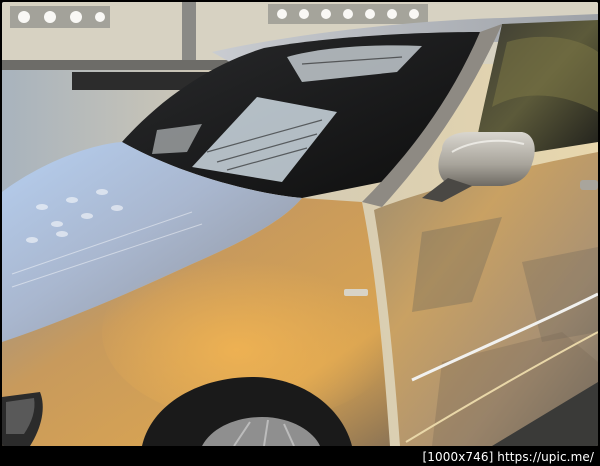 This screenshot has width=600, height=466. Describe the element at coordinates (508, 457) in the screenshot. I see `image-caption: [1000x746] https://upic.me/` at that location.